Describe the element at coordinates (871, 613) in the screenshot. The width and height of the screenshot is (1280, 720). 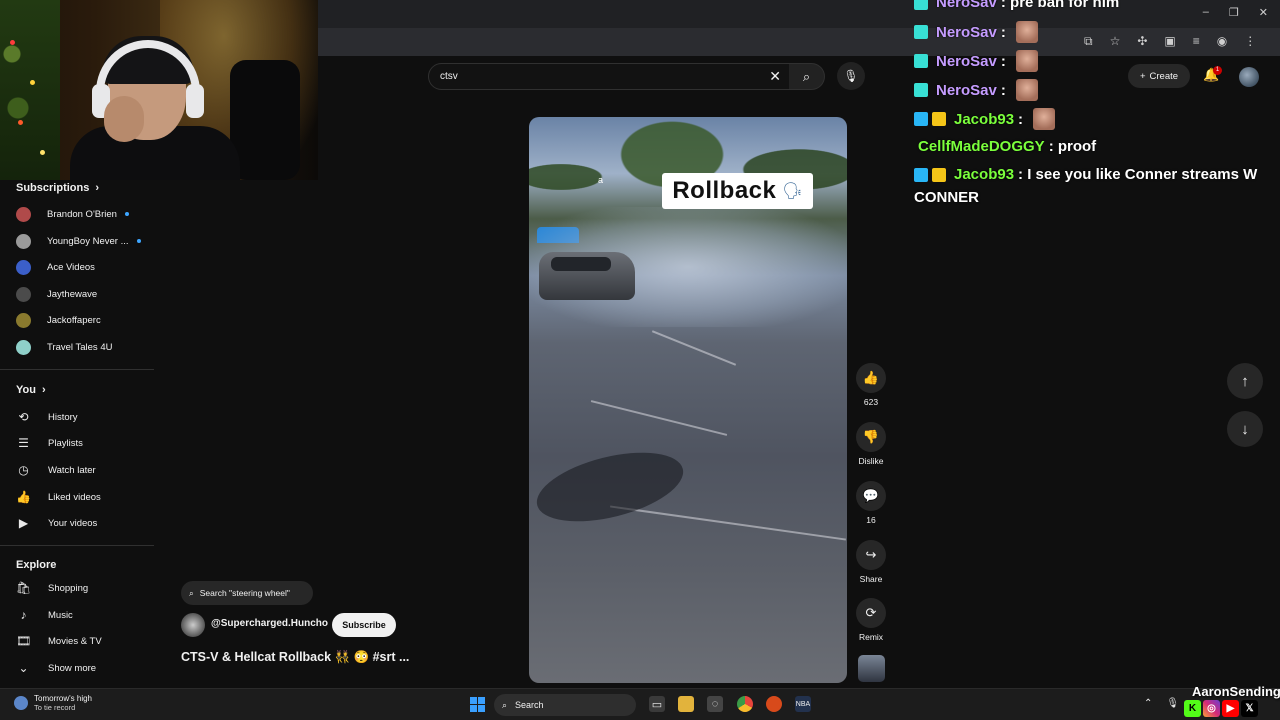
I see `remix-icon: ⟳` at that location.